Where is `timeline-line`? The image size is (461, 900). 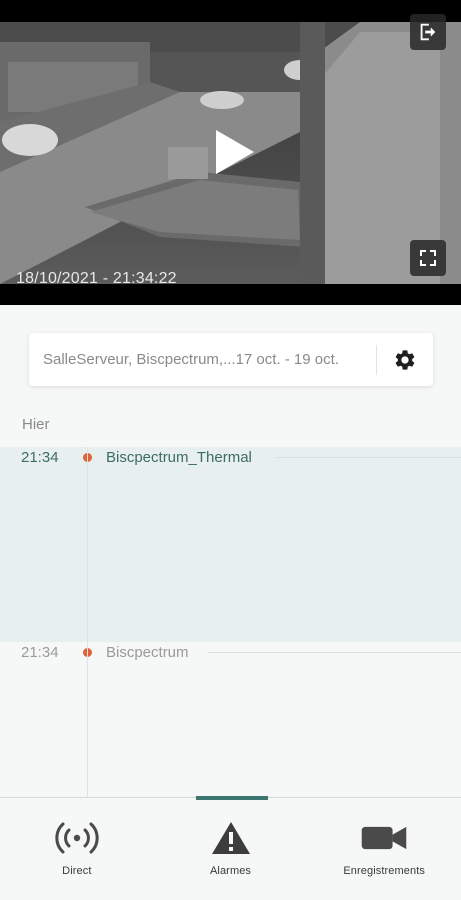
timeline-line is located at coordinates (87, 622).